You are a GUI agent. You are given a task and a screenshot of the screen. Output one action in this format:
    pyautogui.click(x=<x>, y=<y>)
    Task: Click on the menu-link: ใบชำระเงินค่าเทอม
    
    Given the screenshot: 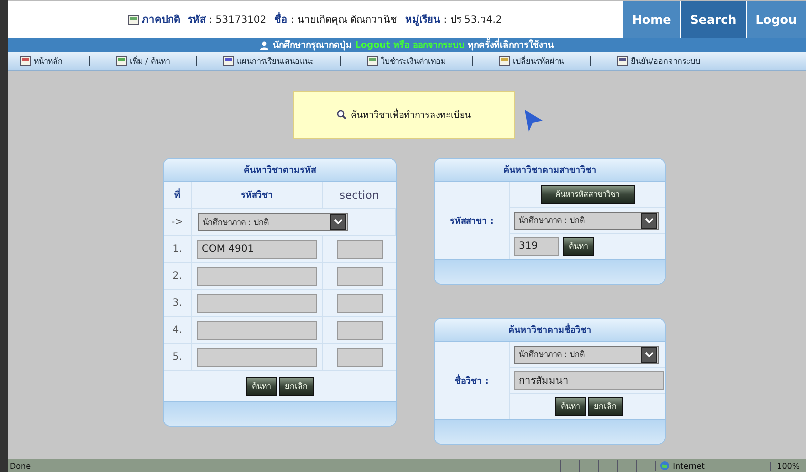 What is the action you would take?
    pyautogui.click(x=413, y=61)
    